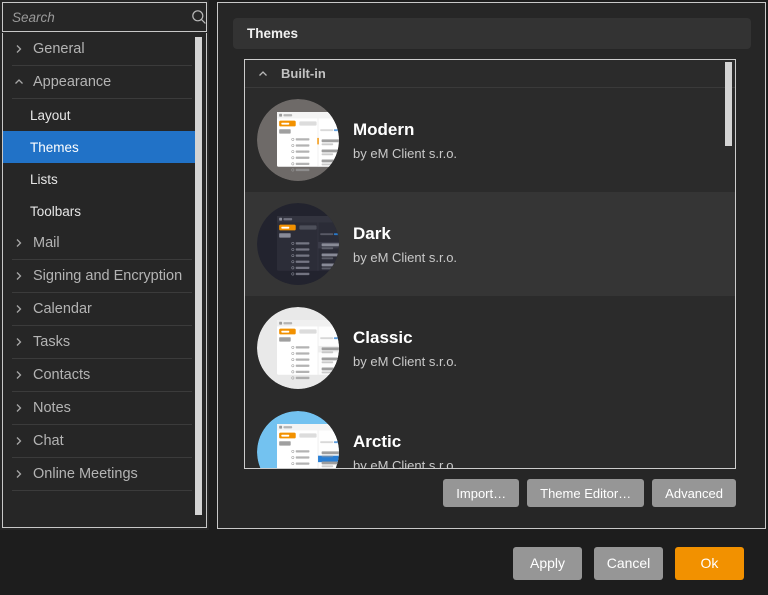 The height and width of the screenshot is (595, 768). I want to click on sidebar-item-label: Layout, so click(50, 115).